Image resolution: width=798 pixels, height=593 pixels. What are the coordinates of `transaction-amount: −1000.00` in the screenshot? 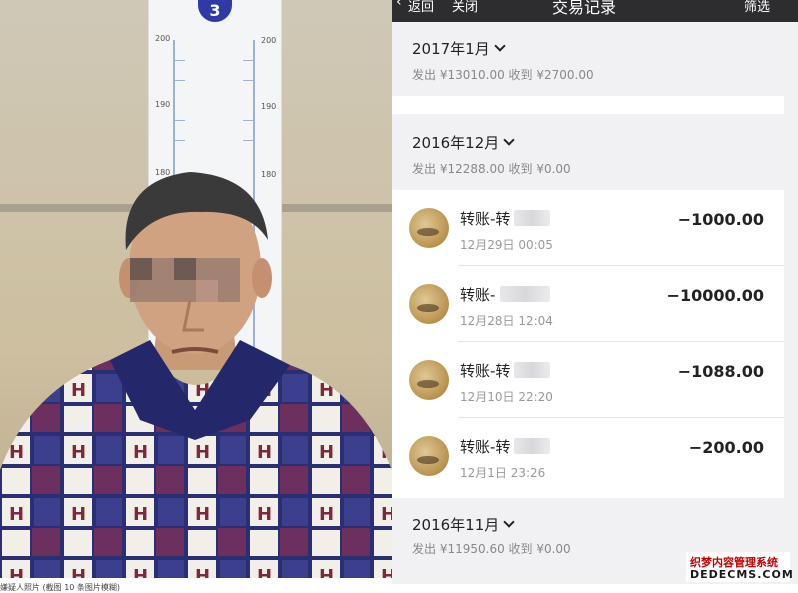 It's located at (720, 219).